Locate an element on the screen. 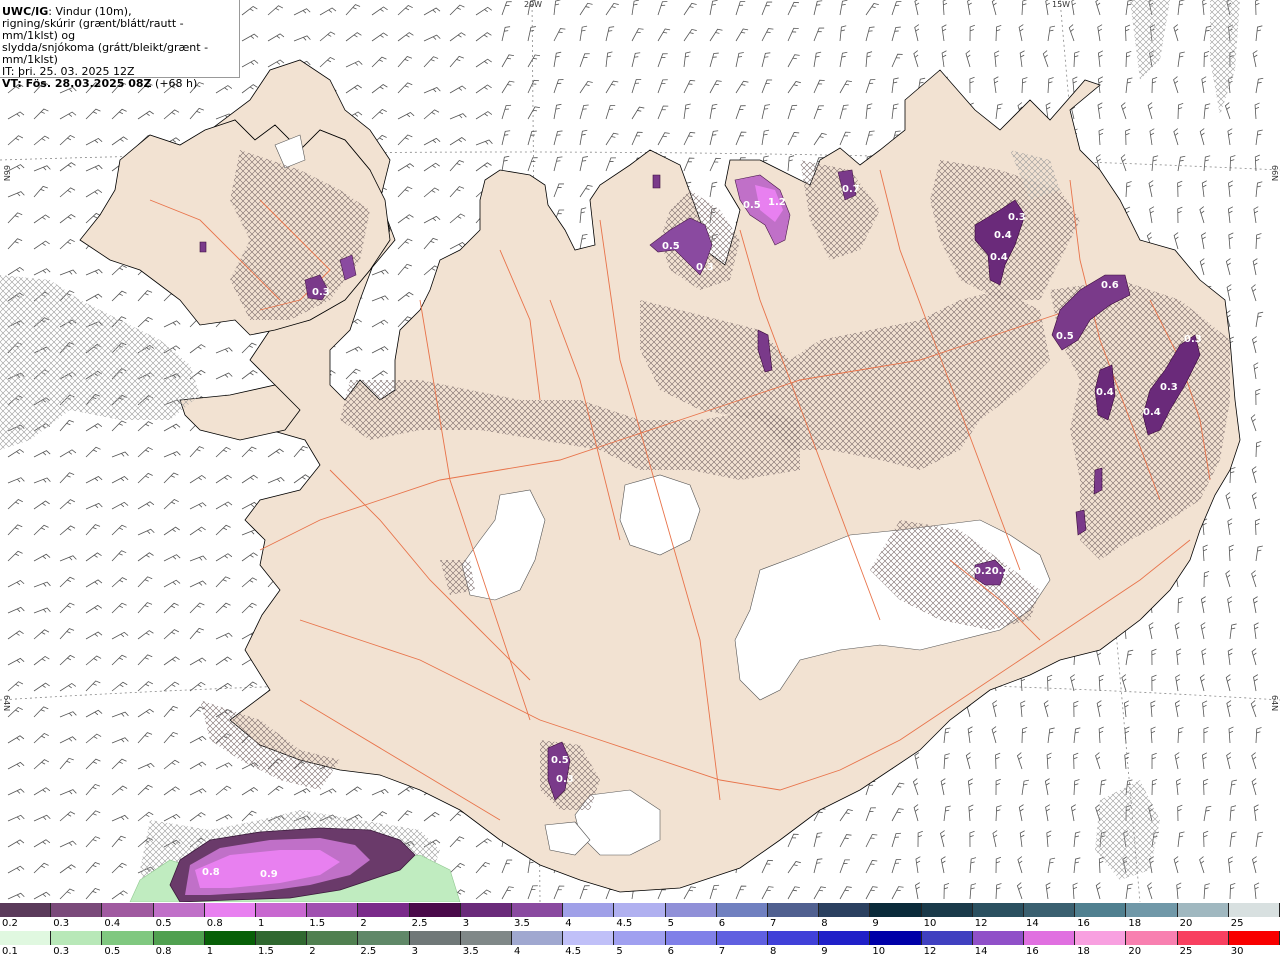 This screenshot has width=1280, height=960. colorbar-label: 2 is located at coordinates (312, 951).